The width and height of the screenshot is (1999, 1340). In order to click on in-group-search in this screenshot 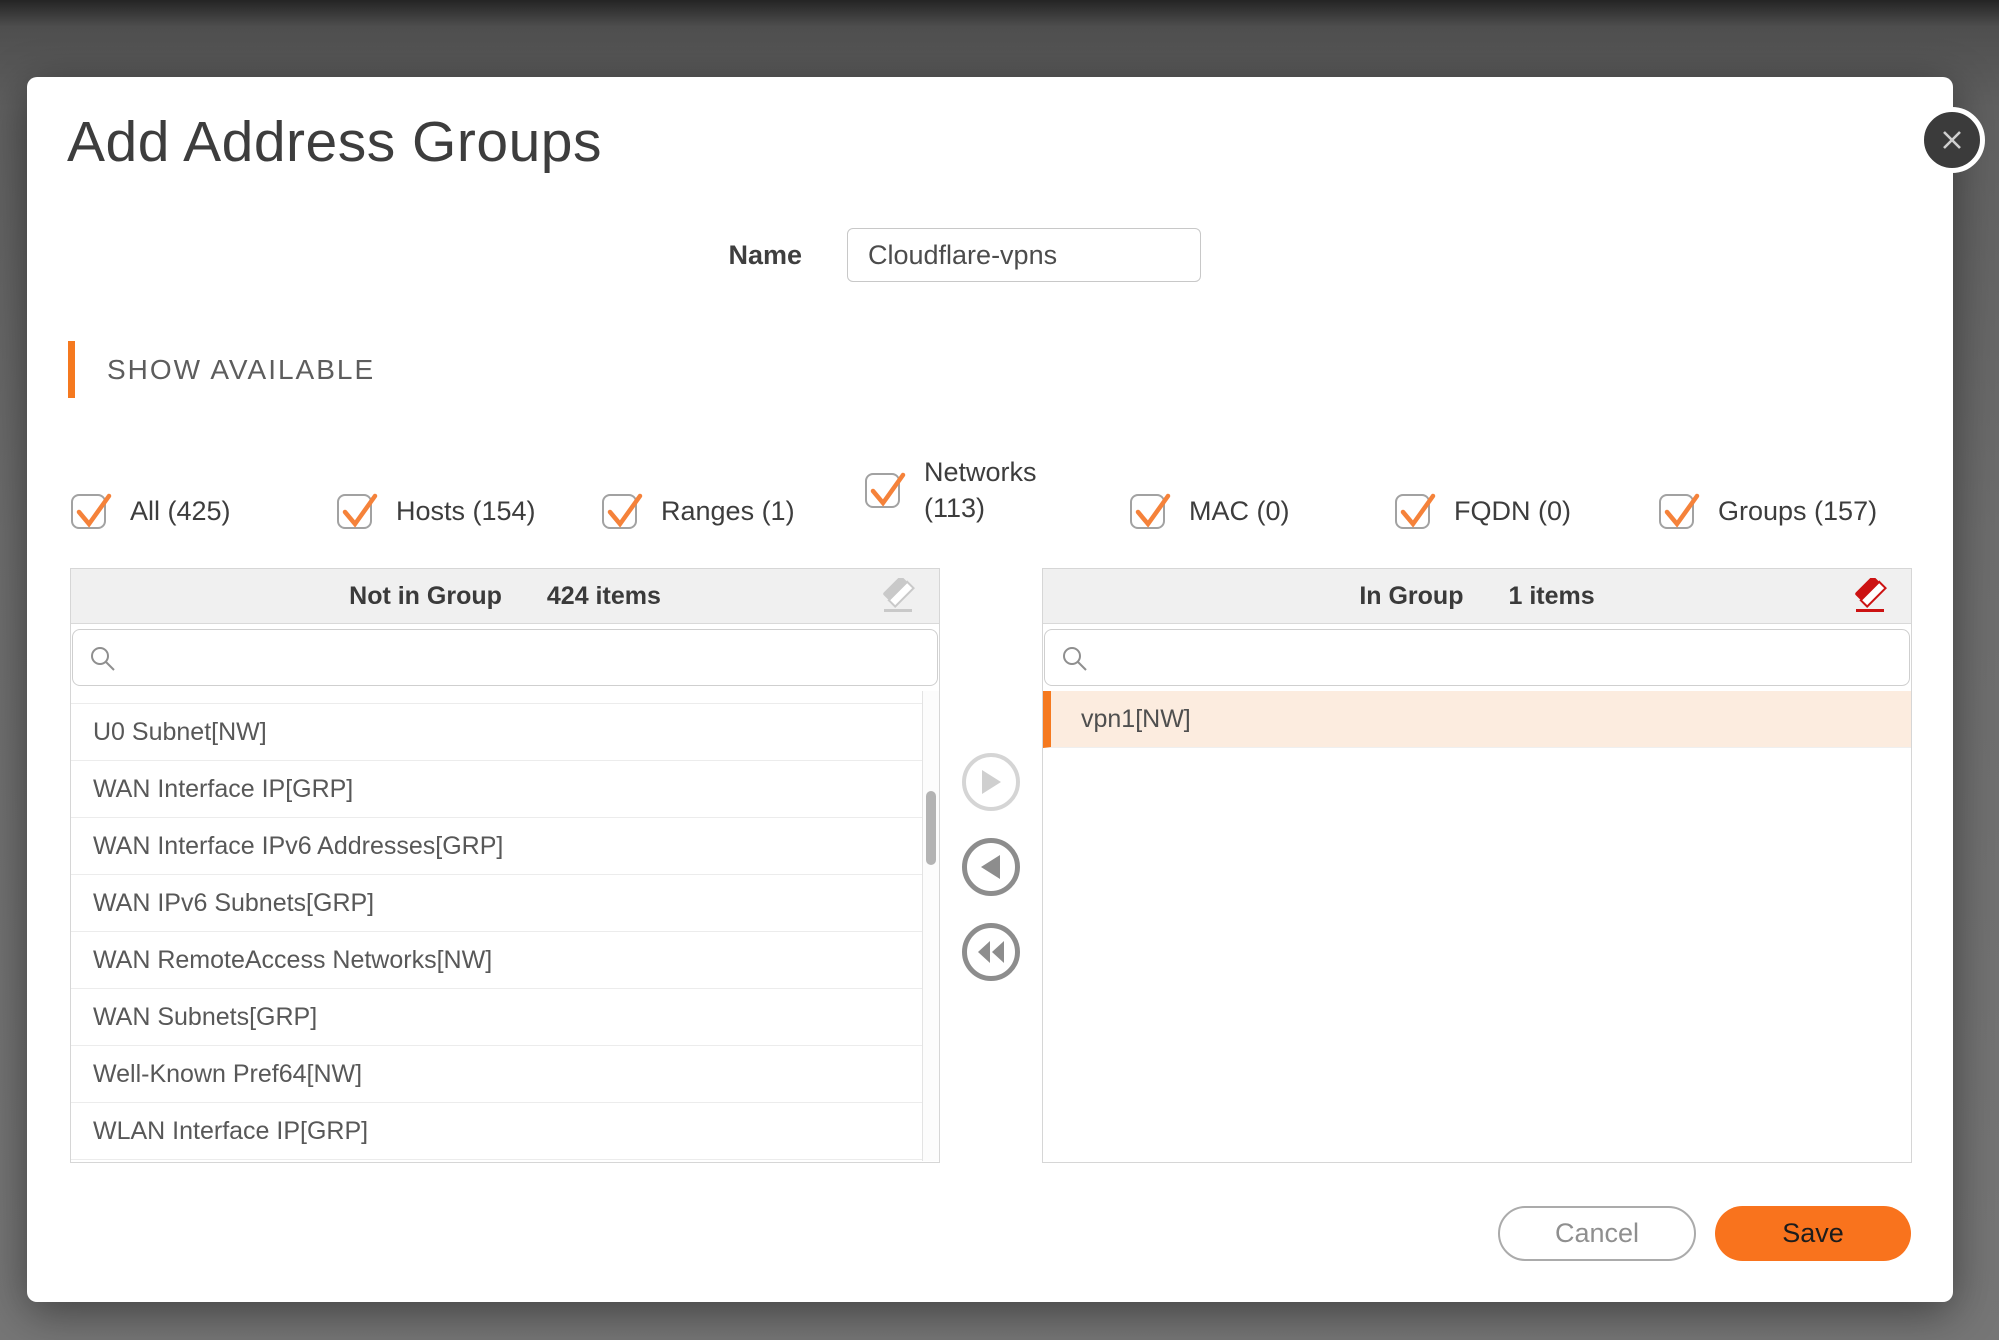, I will do `click(1477, 657)`.